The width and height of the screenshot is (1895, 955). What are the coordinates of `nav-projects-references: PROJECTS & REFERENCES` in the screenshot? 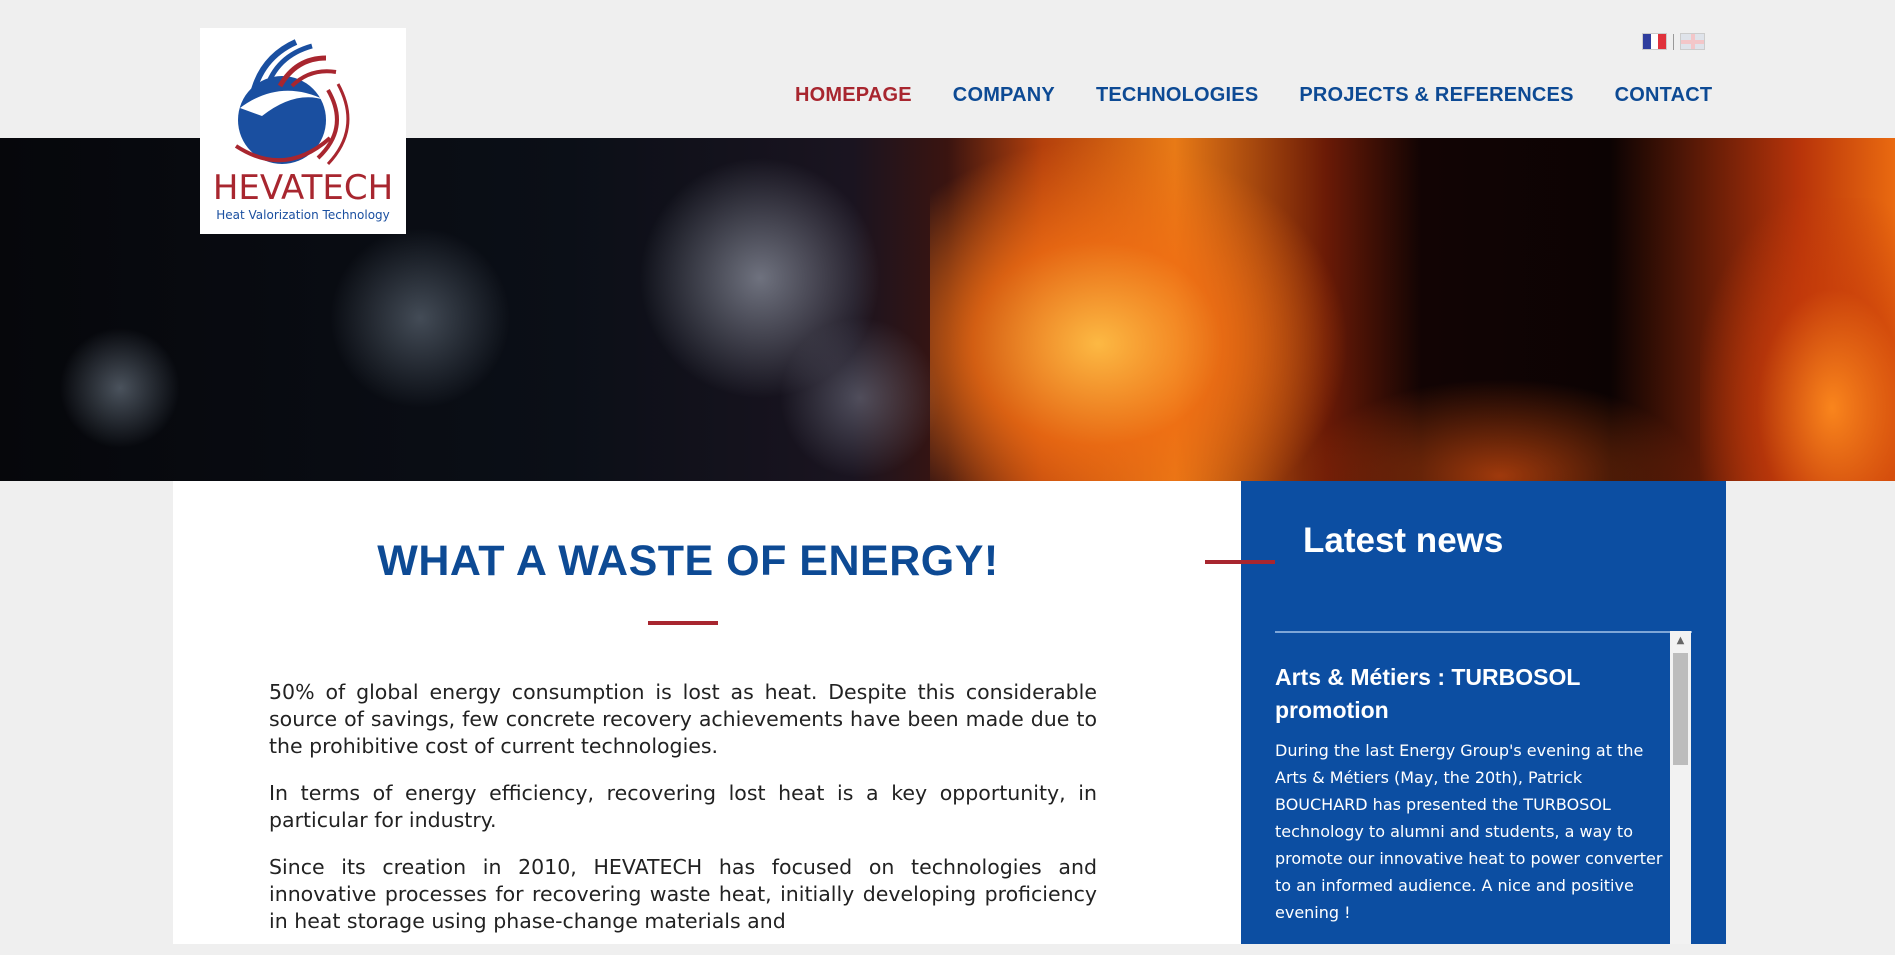 It's located at (1436, 95).